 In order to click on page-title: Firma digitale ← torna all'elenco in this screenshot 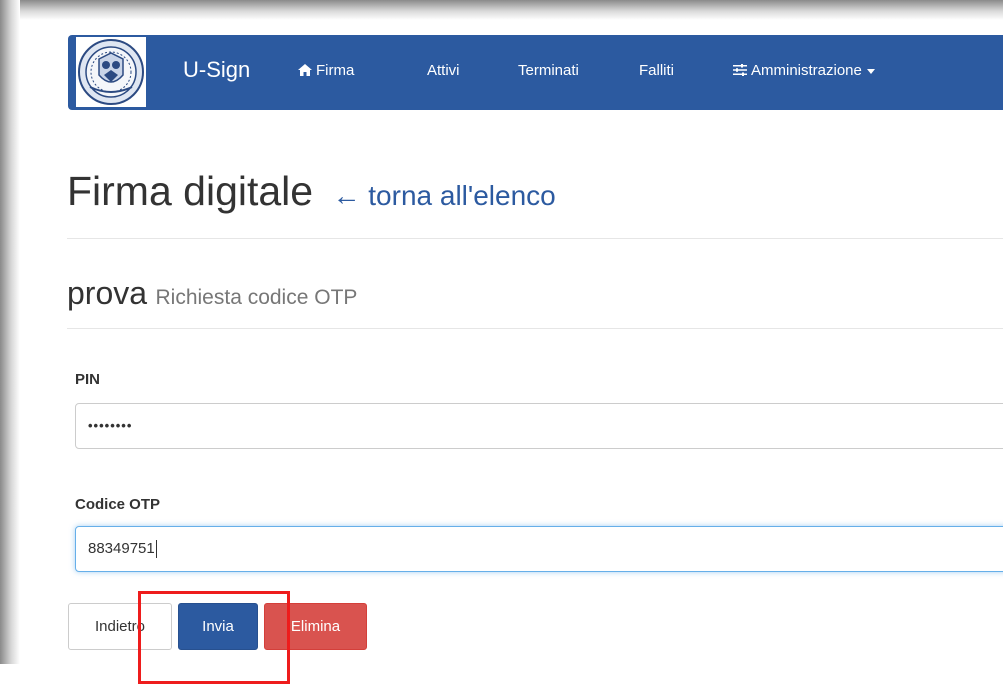, I will do `click(311, 191)`.